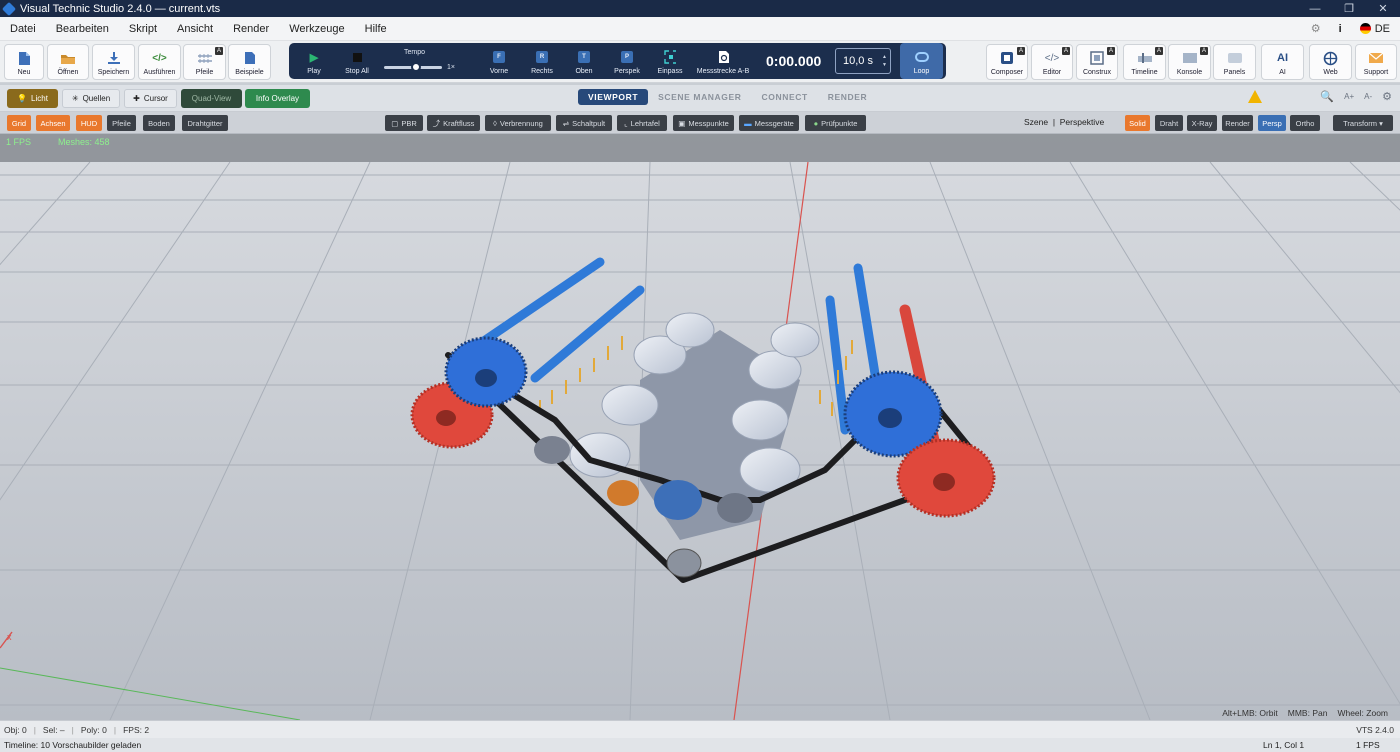 Image resolution: width=1400 pixels, height=752 pixels. I want to click on toggle-lehrtafel: ⌞ Lehrtafel, so click(642, 123).